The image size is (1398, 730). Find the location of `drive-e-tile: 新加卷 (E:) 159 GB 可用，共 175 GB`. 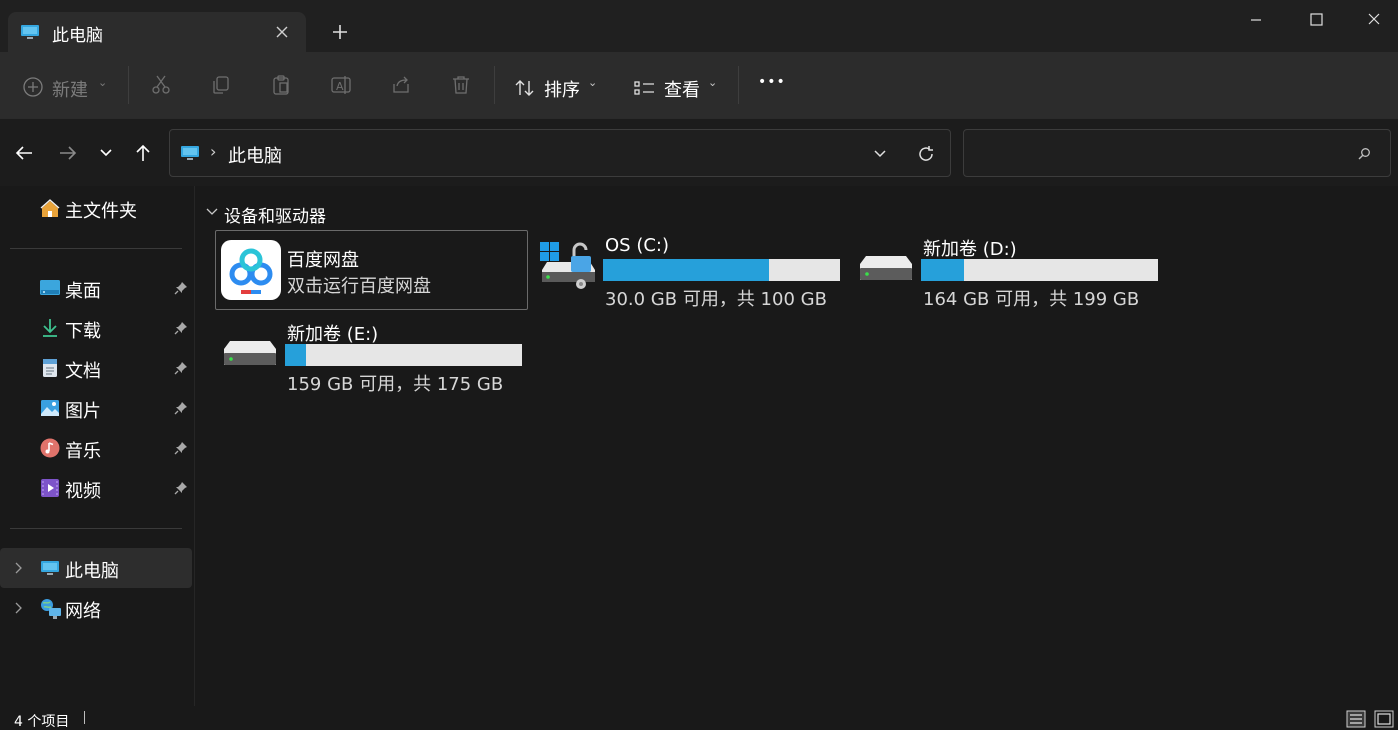

drive-e-tile: 新加卷 (E:) 159 GB 可用，共 175 GB is located at coordinates (375, 356).